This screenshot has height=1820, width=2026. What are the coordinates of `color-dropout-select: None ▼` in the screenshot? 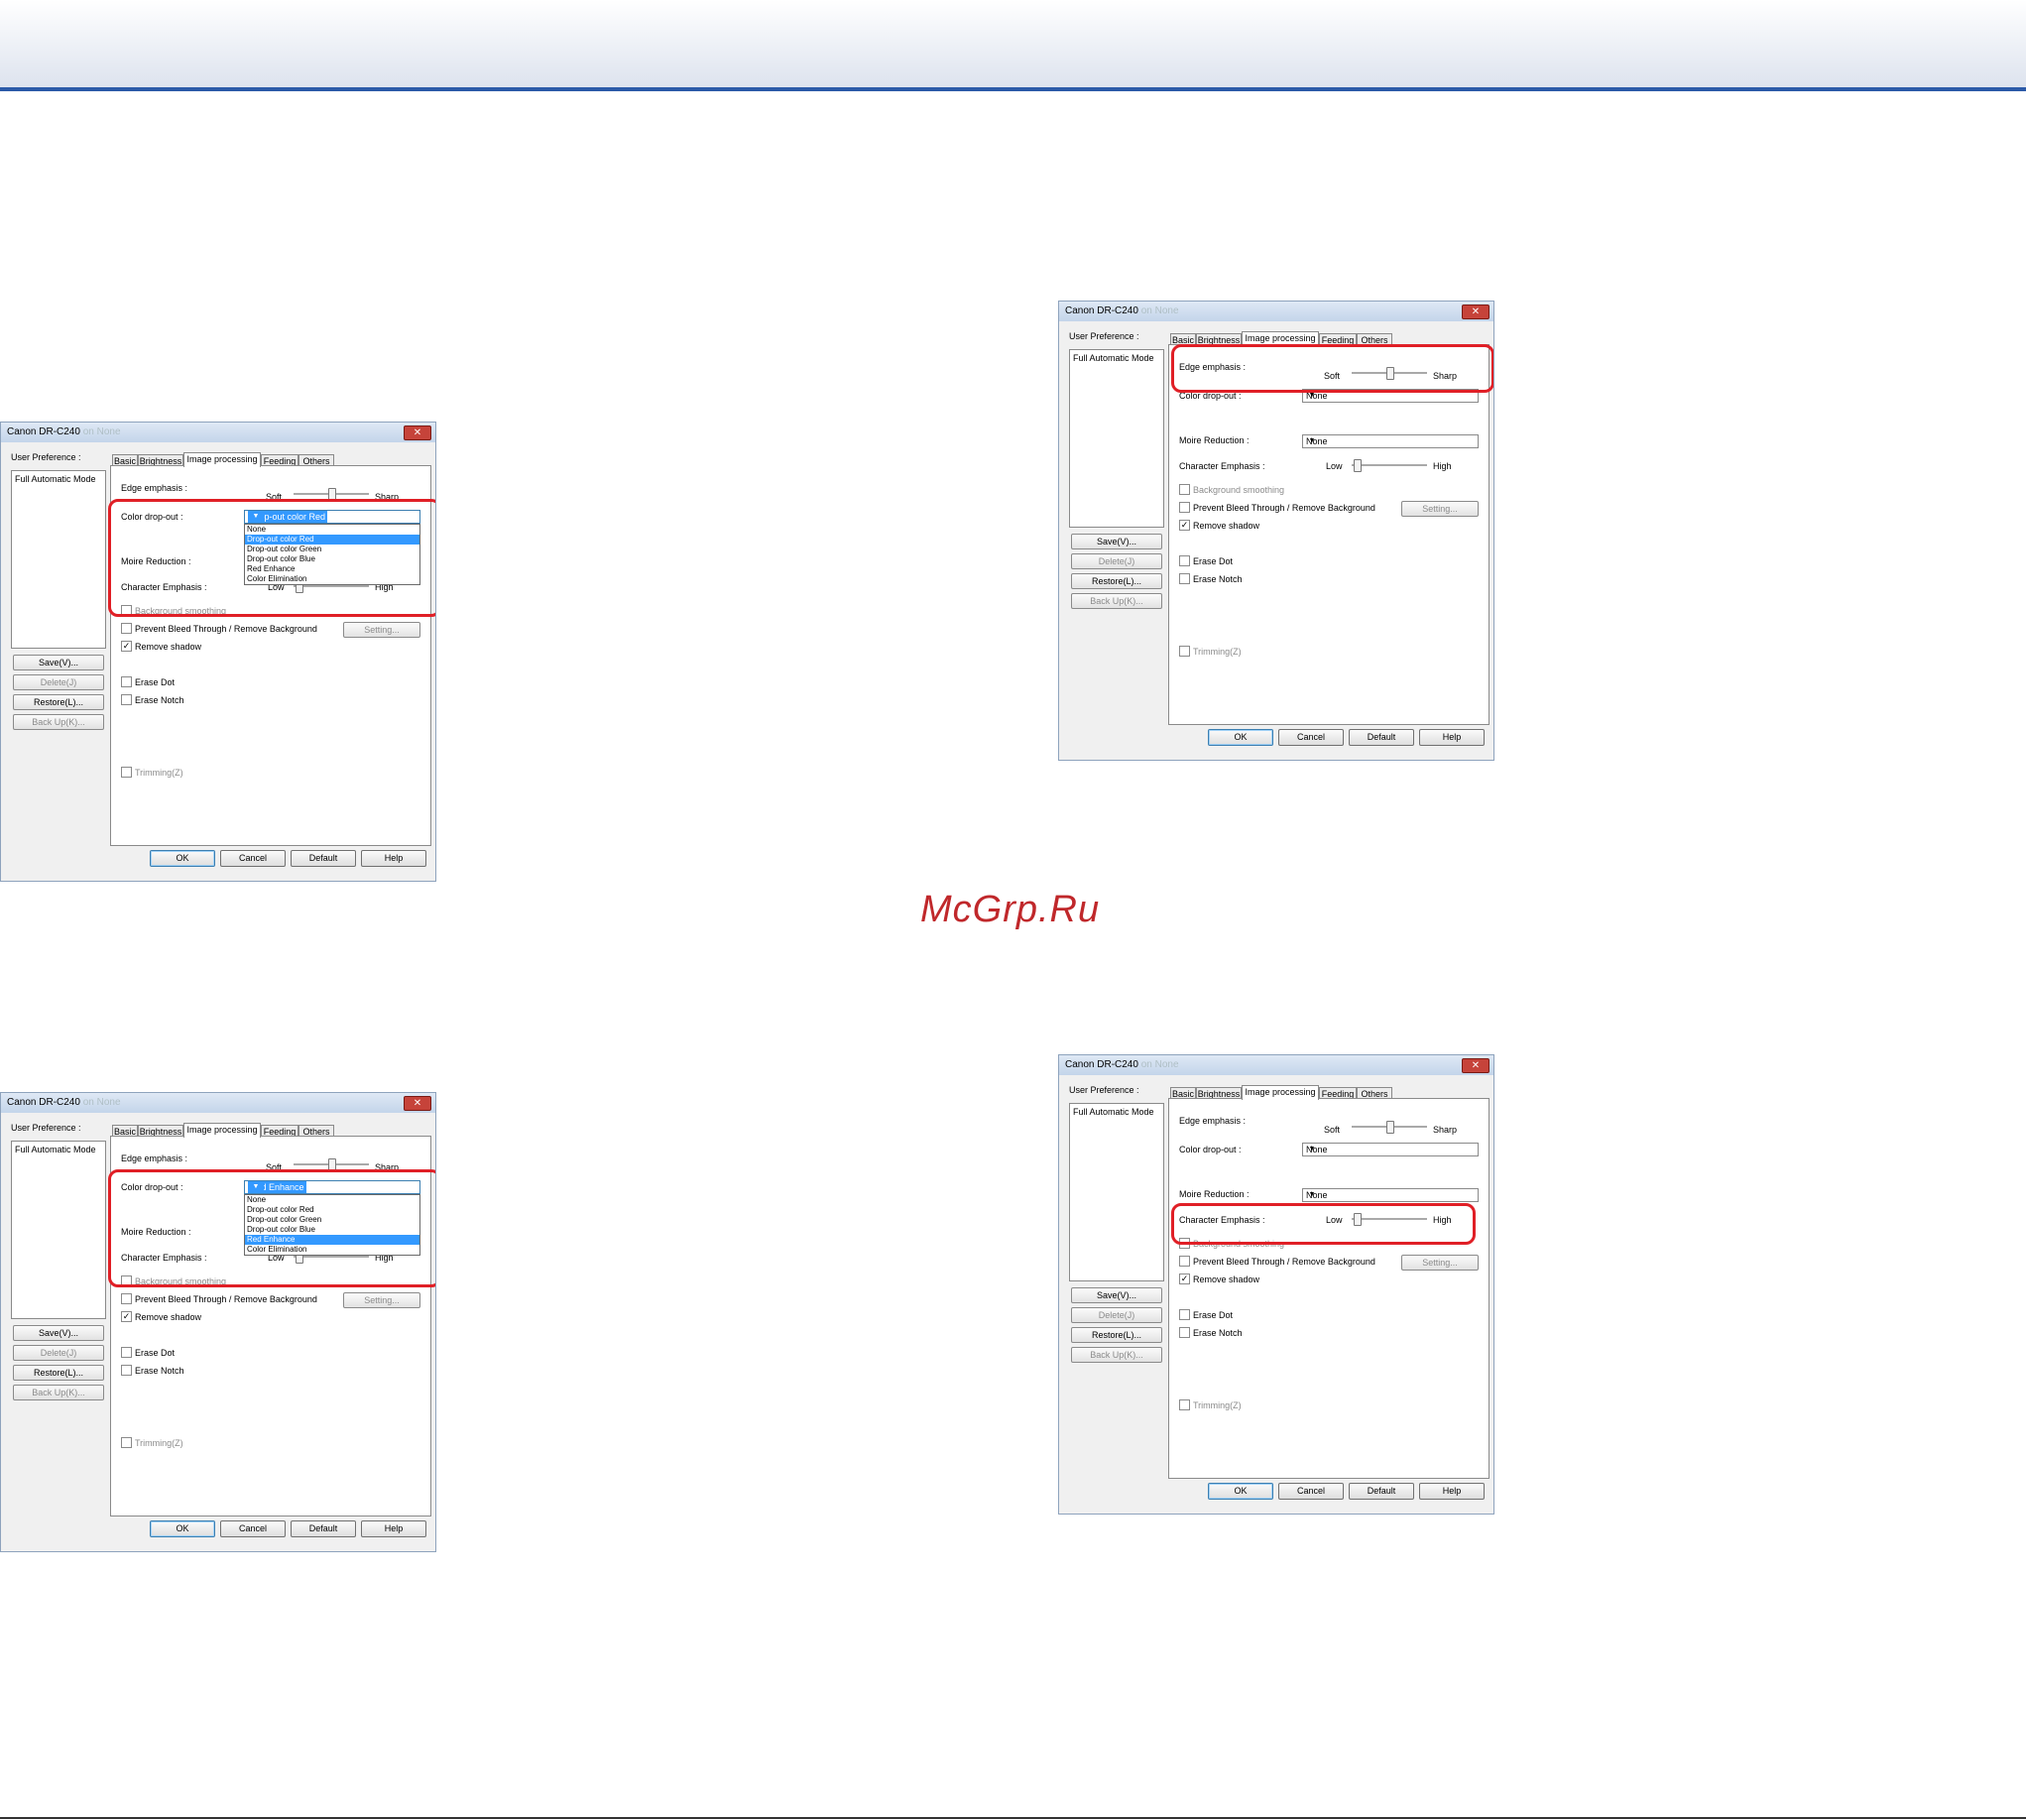 It's located at (1390, 1149).